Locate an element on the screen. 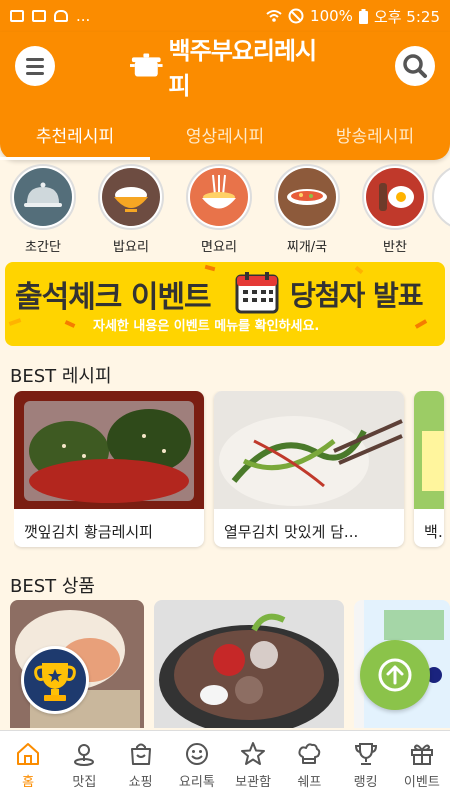 Image resolution: width=450 pixels, height=800 pixels. shopping-bag-icon is located at coordinates (140, 754).